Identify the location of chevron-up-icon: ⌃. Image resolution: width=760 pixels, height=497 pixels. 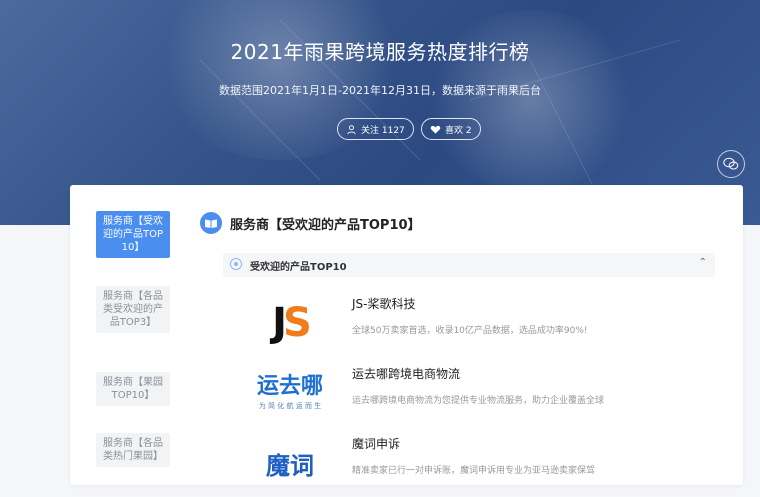
(703, 262).